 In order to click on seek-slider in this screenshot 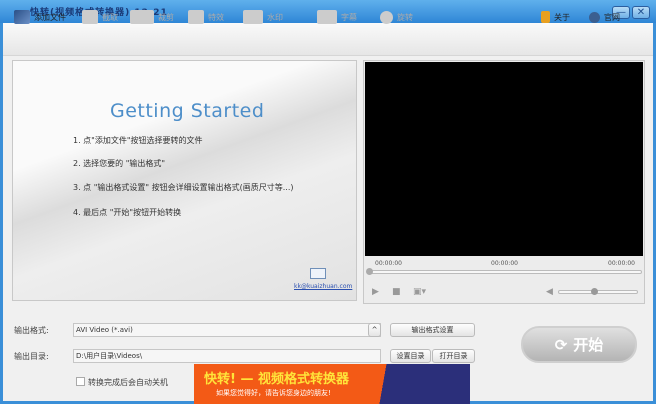, I will do `click(504, 272)`.